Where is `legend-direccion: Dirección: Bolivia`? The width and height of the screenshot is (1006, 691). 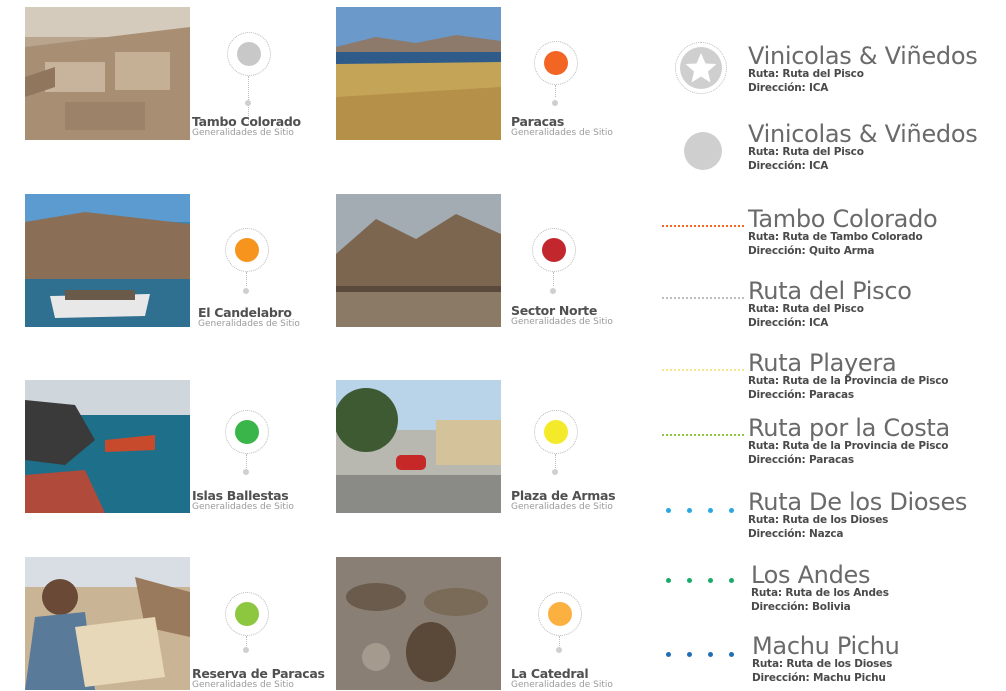 legend-direccion: Dirección: Bolivia is located at coordinates (801, 607).